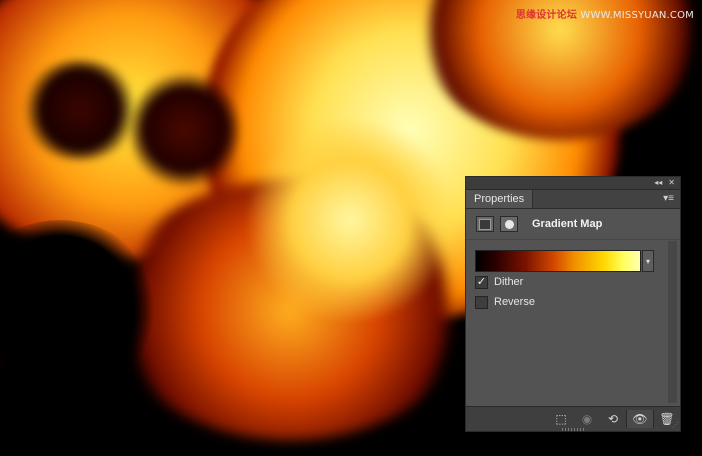 This screenshot has width=702, height=456. Describe the element at coordinates (675, 425) in the screenshot. I see `corner-resize-icon: ⋰` at that location.